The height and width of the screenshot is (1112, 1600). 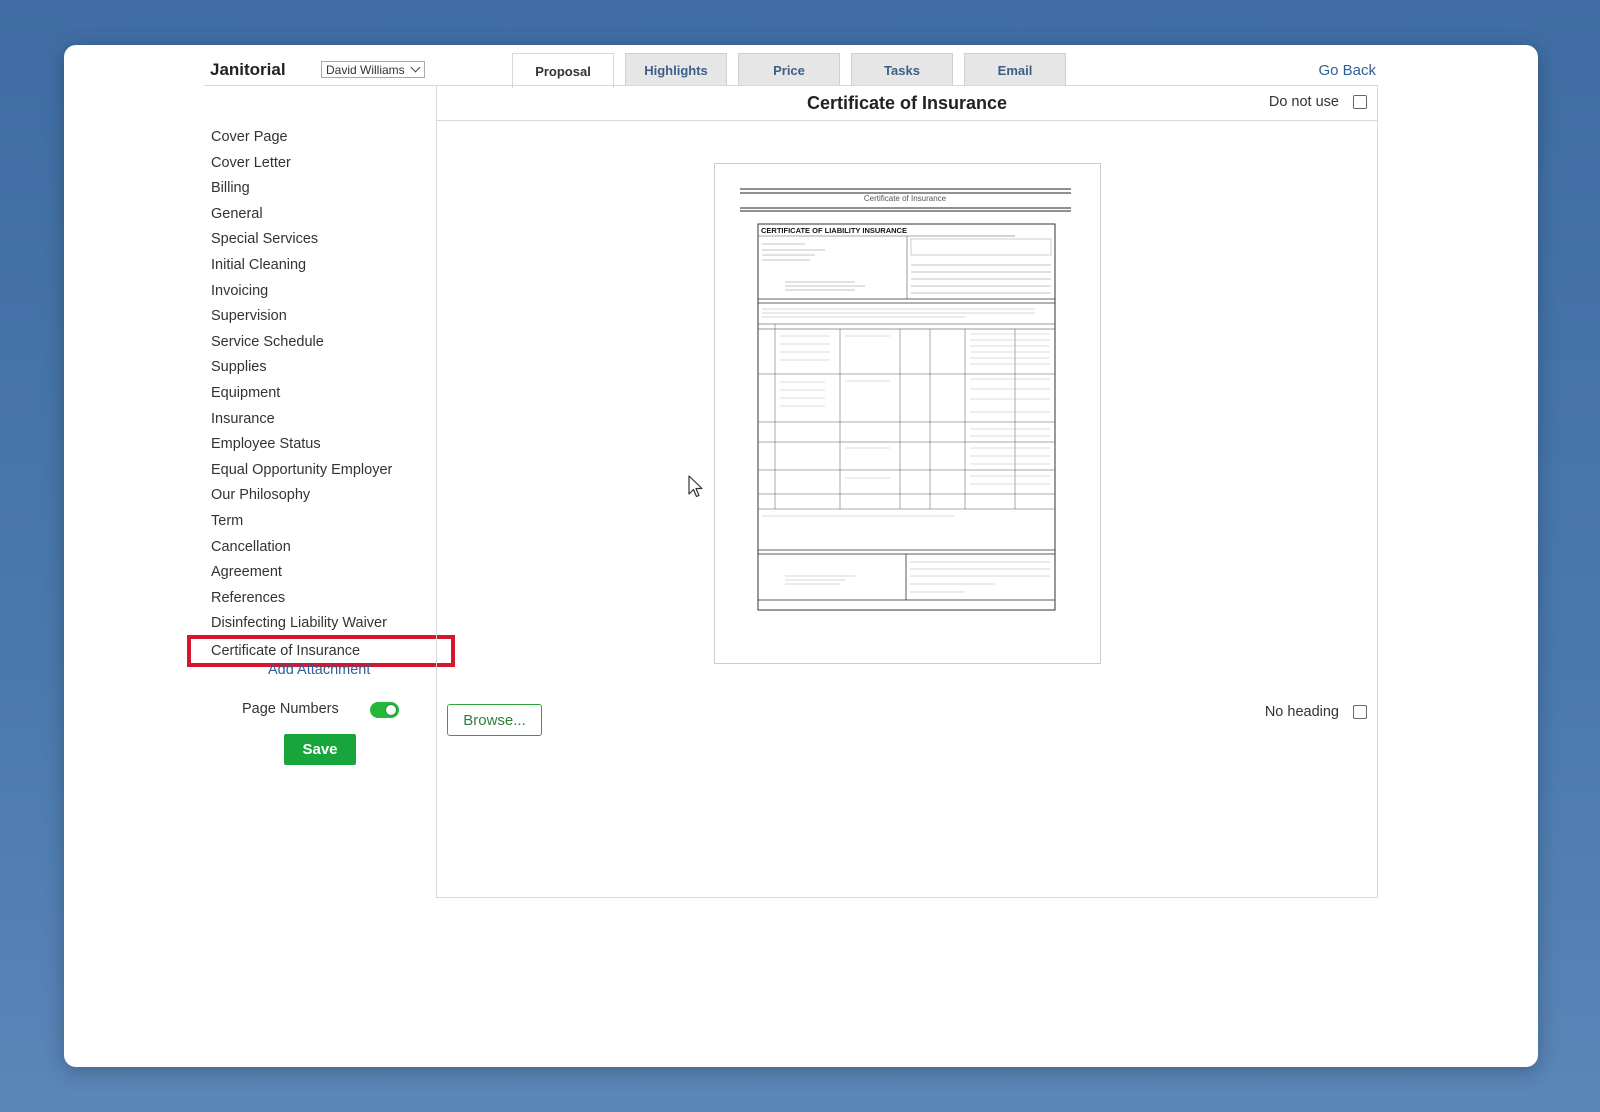 What do you see at coordinates (365, 69) in the screenshot?
I see `user-select-value: David Williams` at bounding box center [365, 69].